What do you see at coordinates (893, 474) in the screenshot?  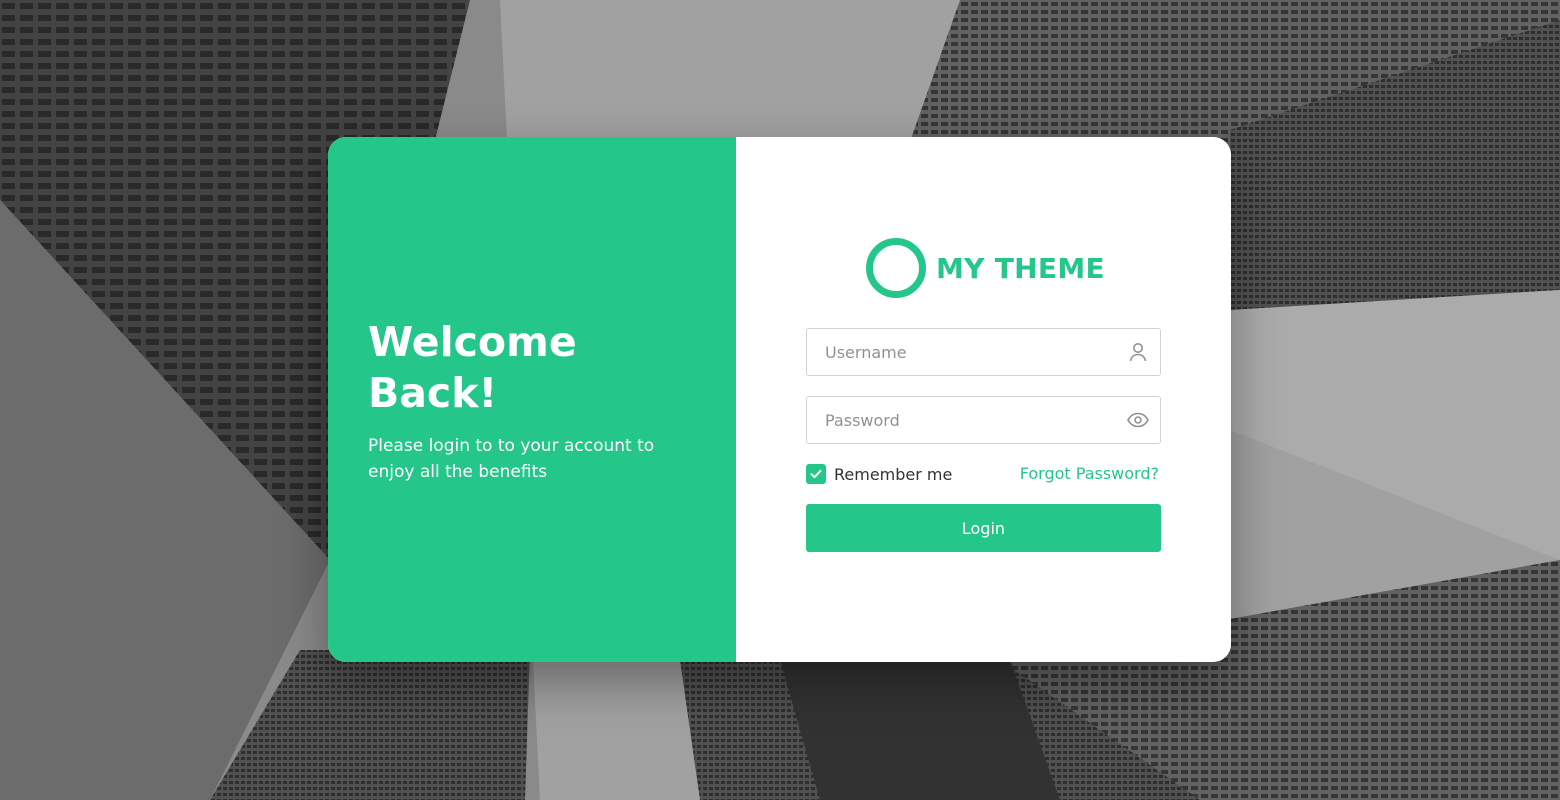 I see `remember-label: Remember me` at bounding box center [893, 474].